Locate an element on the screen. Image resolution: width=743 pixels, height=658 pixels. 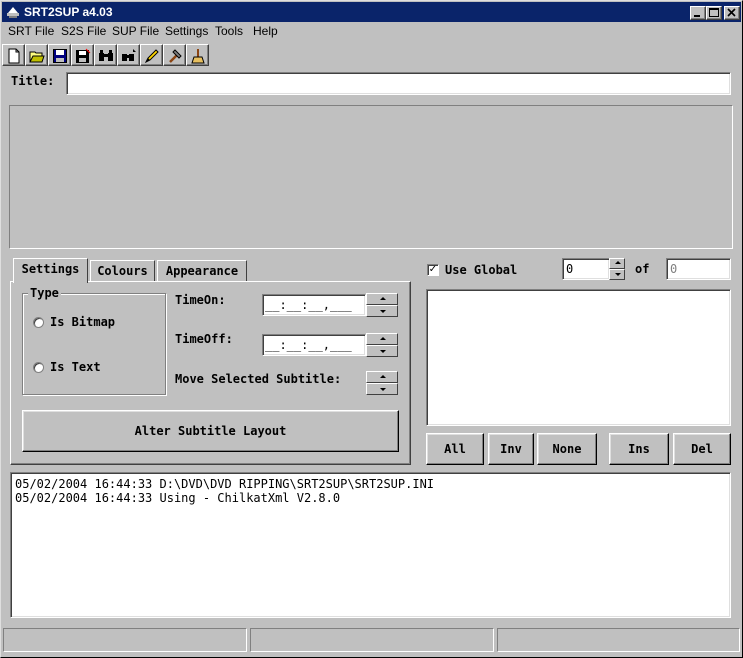
time-off-spinner is located at coordinates (382, 345).